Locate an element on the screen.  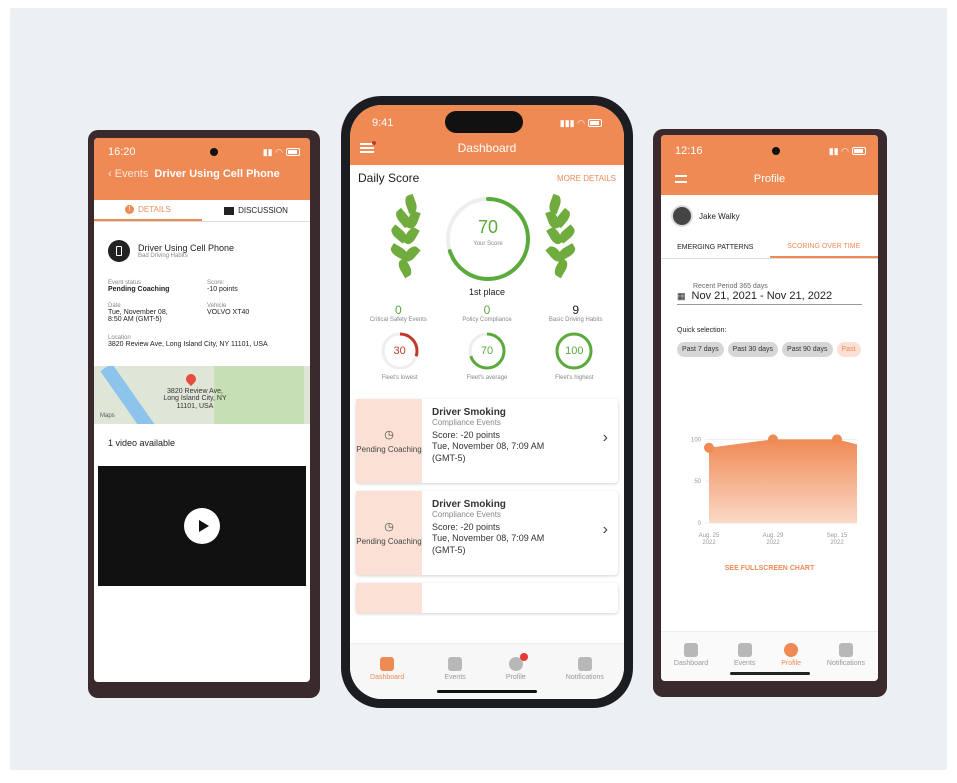
score-value: 70 is located at coordinates (488, 227).